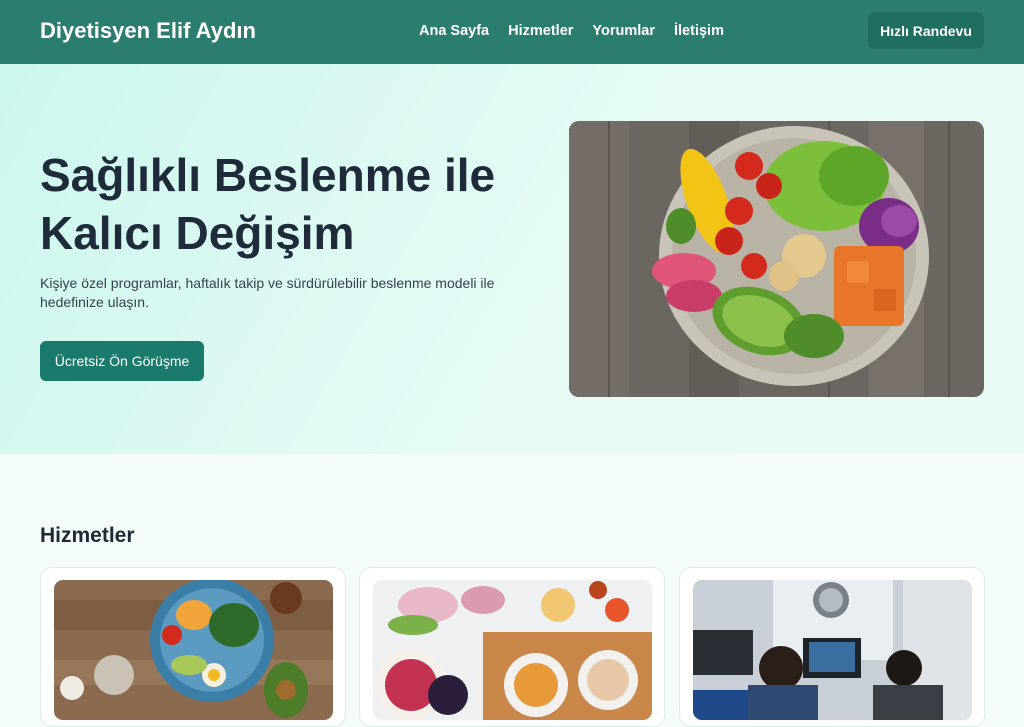  Describe the element at coordinates (926, 30) in the screenshot. I see `quick-appointment-button: Hızlı Randevu` at that location.